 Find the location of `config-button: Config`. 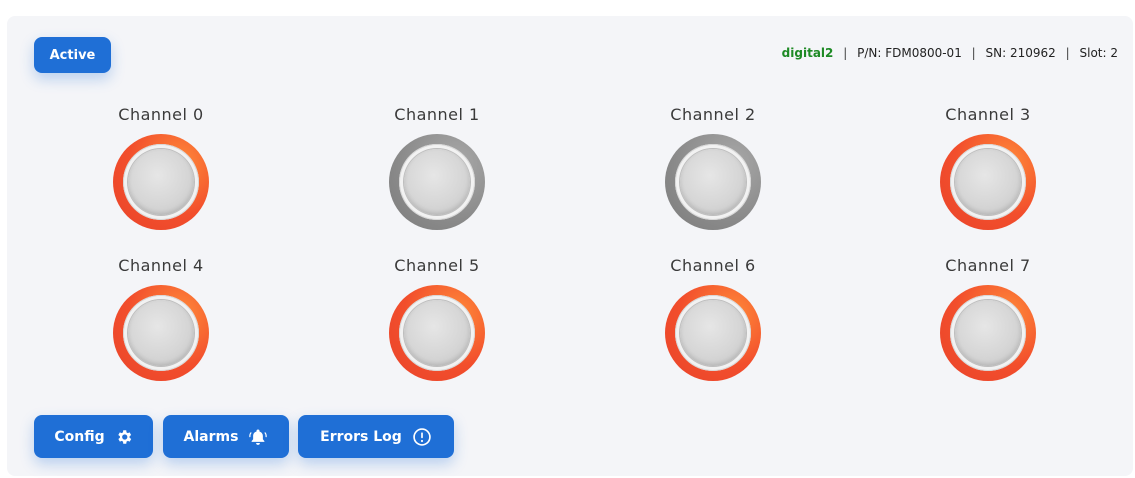

config-button: Config is located at coordinates (93, 436).